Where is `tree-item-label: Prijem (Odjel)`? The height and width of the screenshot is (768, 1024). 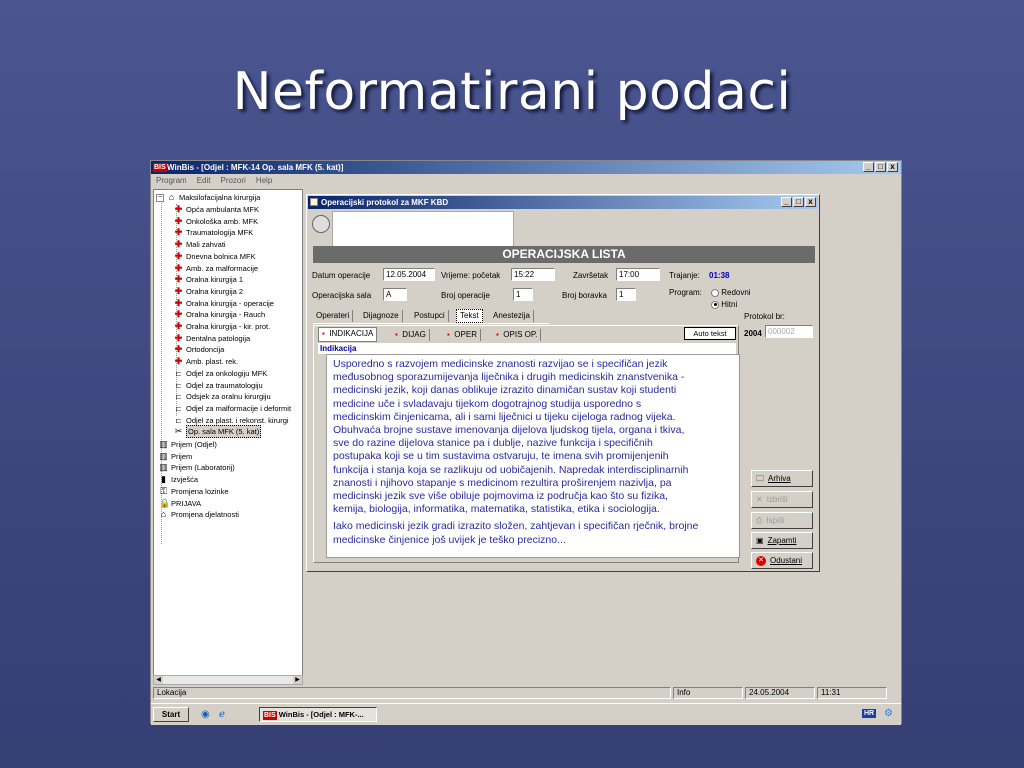 tree-item-label: Prijem (Odjel) is located at coordinates (194, 444).